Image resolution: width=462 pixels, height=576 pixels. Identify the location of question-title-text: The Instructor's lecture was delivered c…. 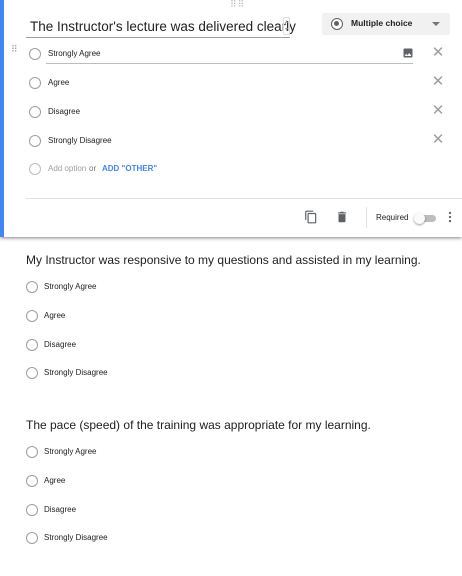
(163, 26).